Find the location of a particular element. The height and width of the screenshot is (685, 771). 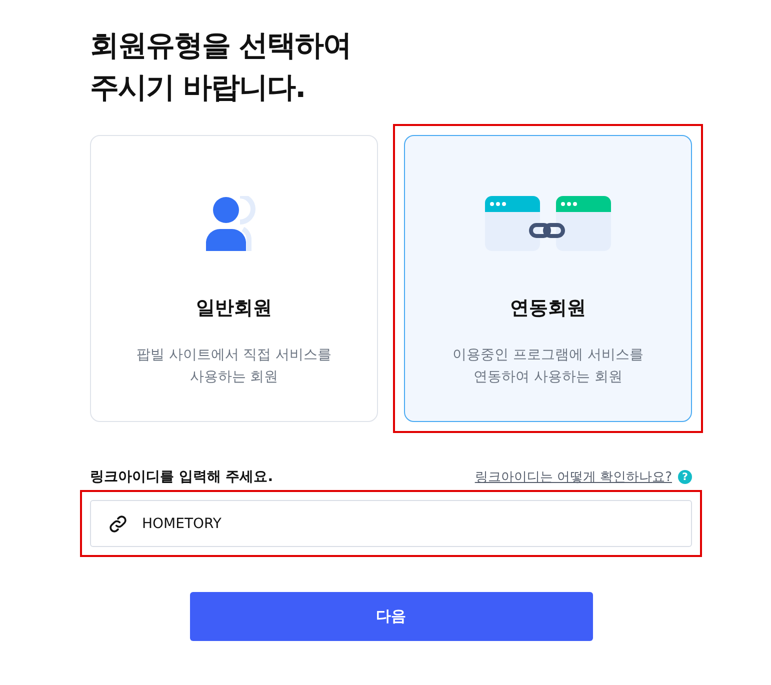

page-heading: 회원유형을 선택하여 주시기 바랍니다. is located at coordinates (221, 66).